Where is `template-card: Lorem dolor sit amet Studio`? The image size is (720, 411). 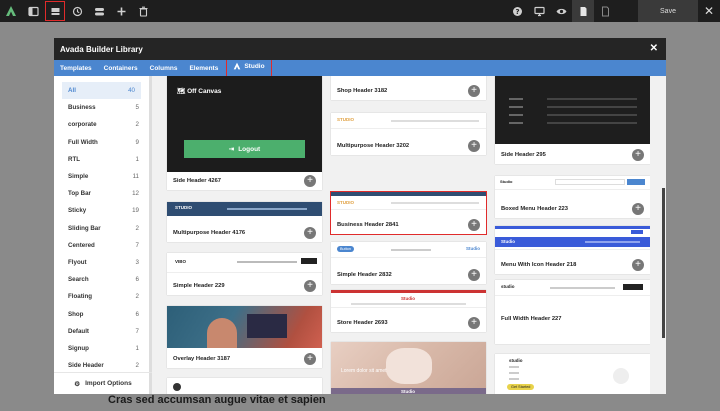 template-card: Lorem dolor sit amet Studio is located at coordinates (408, 368).